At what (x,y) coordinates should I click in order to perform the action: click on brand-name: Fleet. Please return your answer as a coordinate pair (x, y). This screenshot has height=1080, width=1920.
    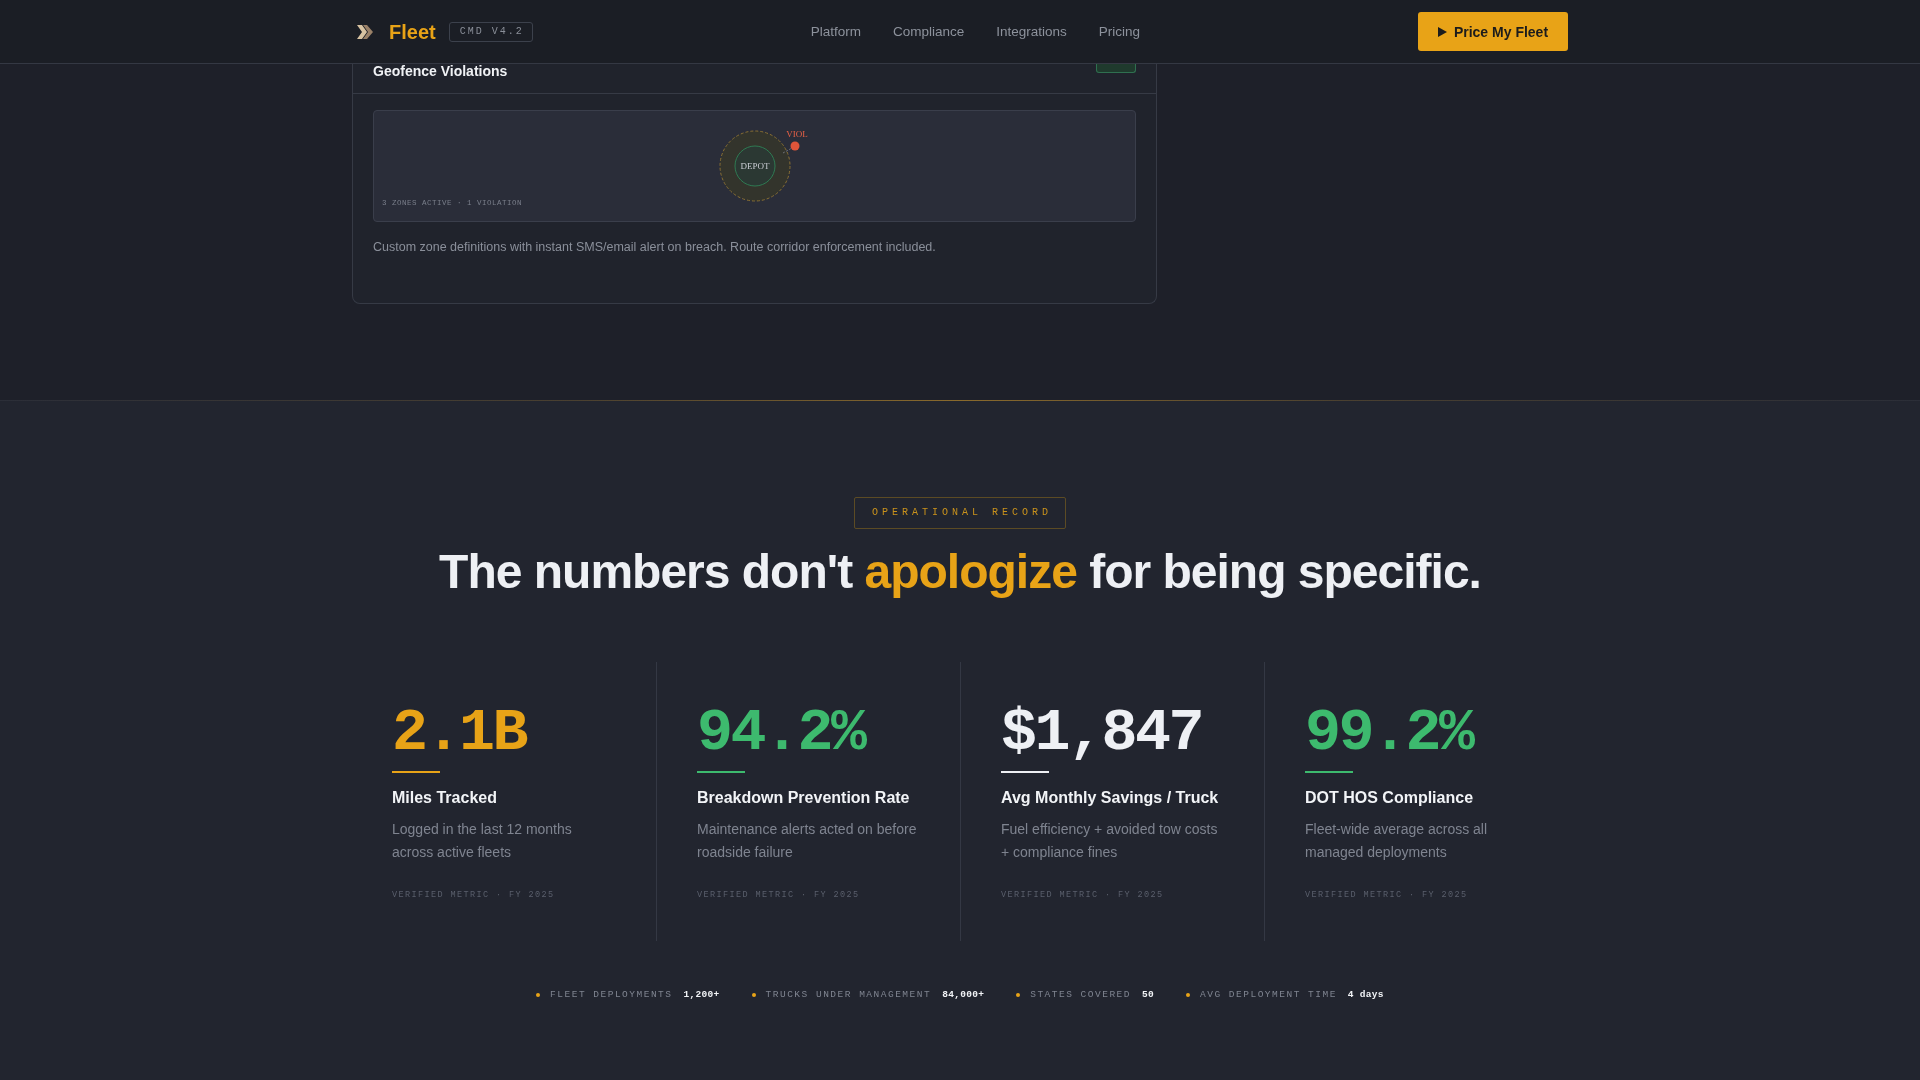
    Looking at the image, I should click on (412, 31).